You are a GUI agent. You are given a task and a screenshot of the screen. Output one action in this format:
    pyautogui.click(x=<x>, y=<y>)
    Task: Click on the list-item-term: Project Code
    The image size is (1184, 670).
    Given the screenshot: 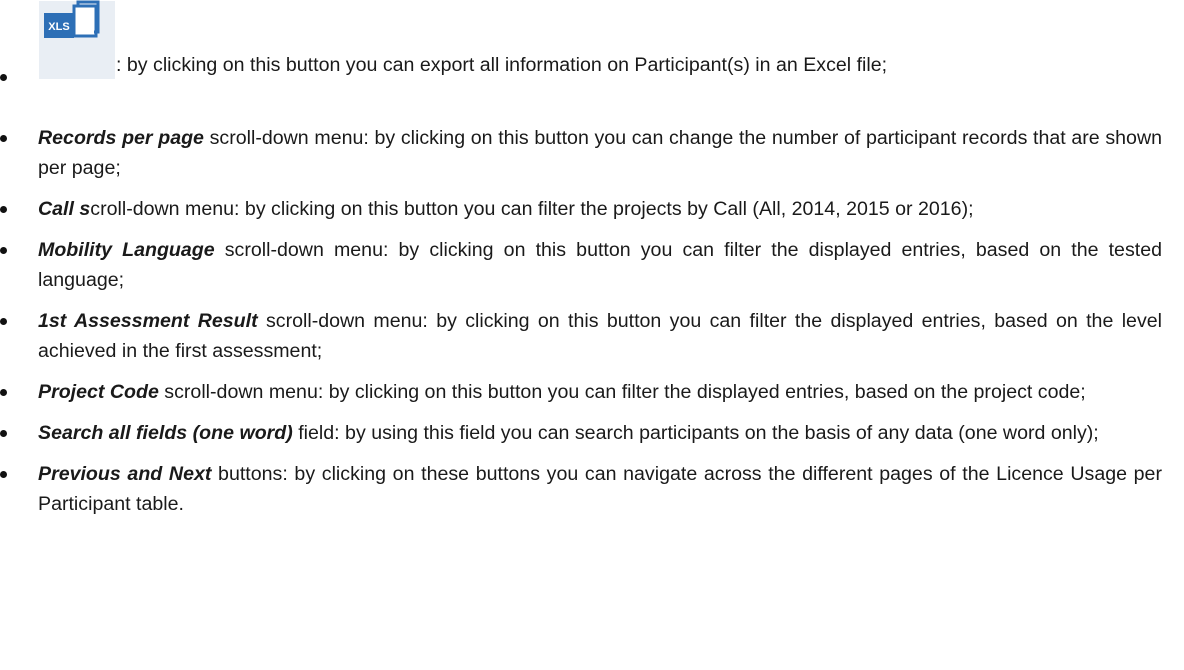 What is the action you would take?
    pyautogui.click(x=98, y=392)
    